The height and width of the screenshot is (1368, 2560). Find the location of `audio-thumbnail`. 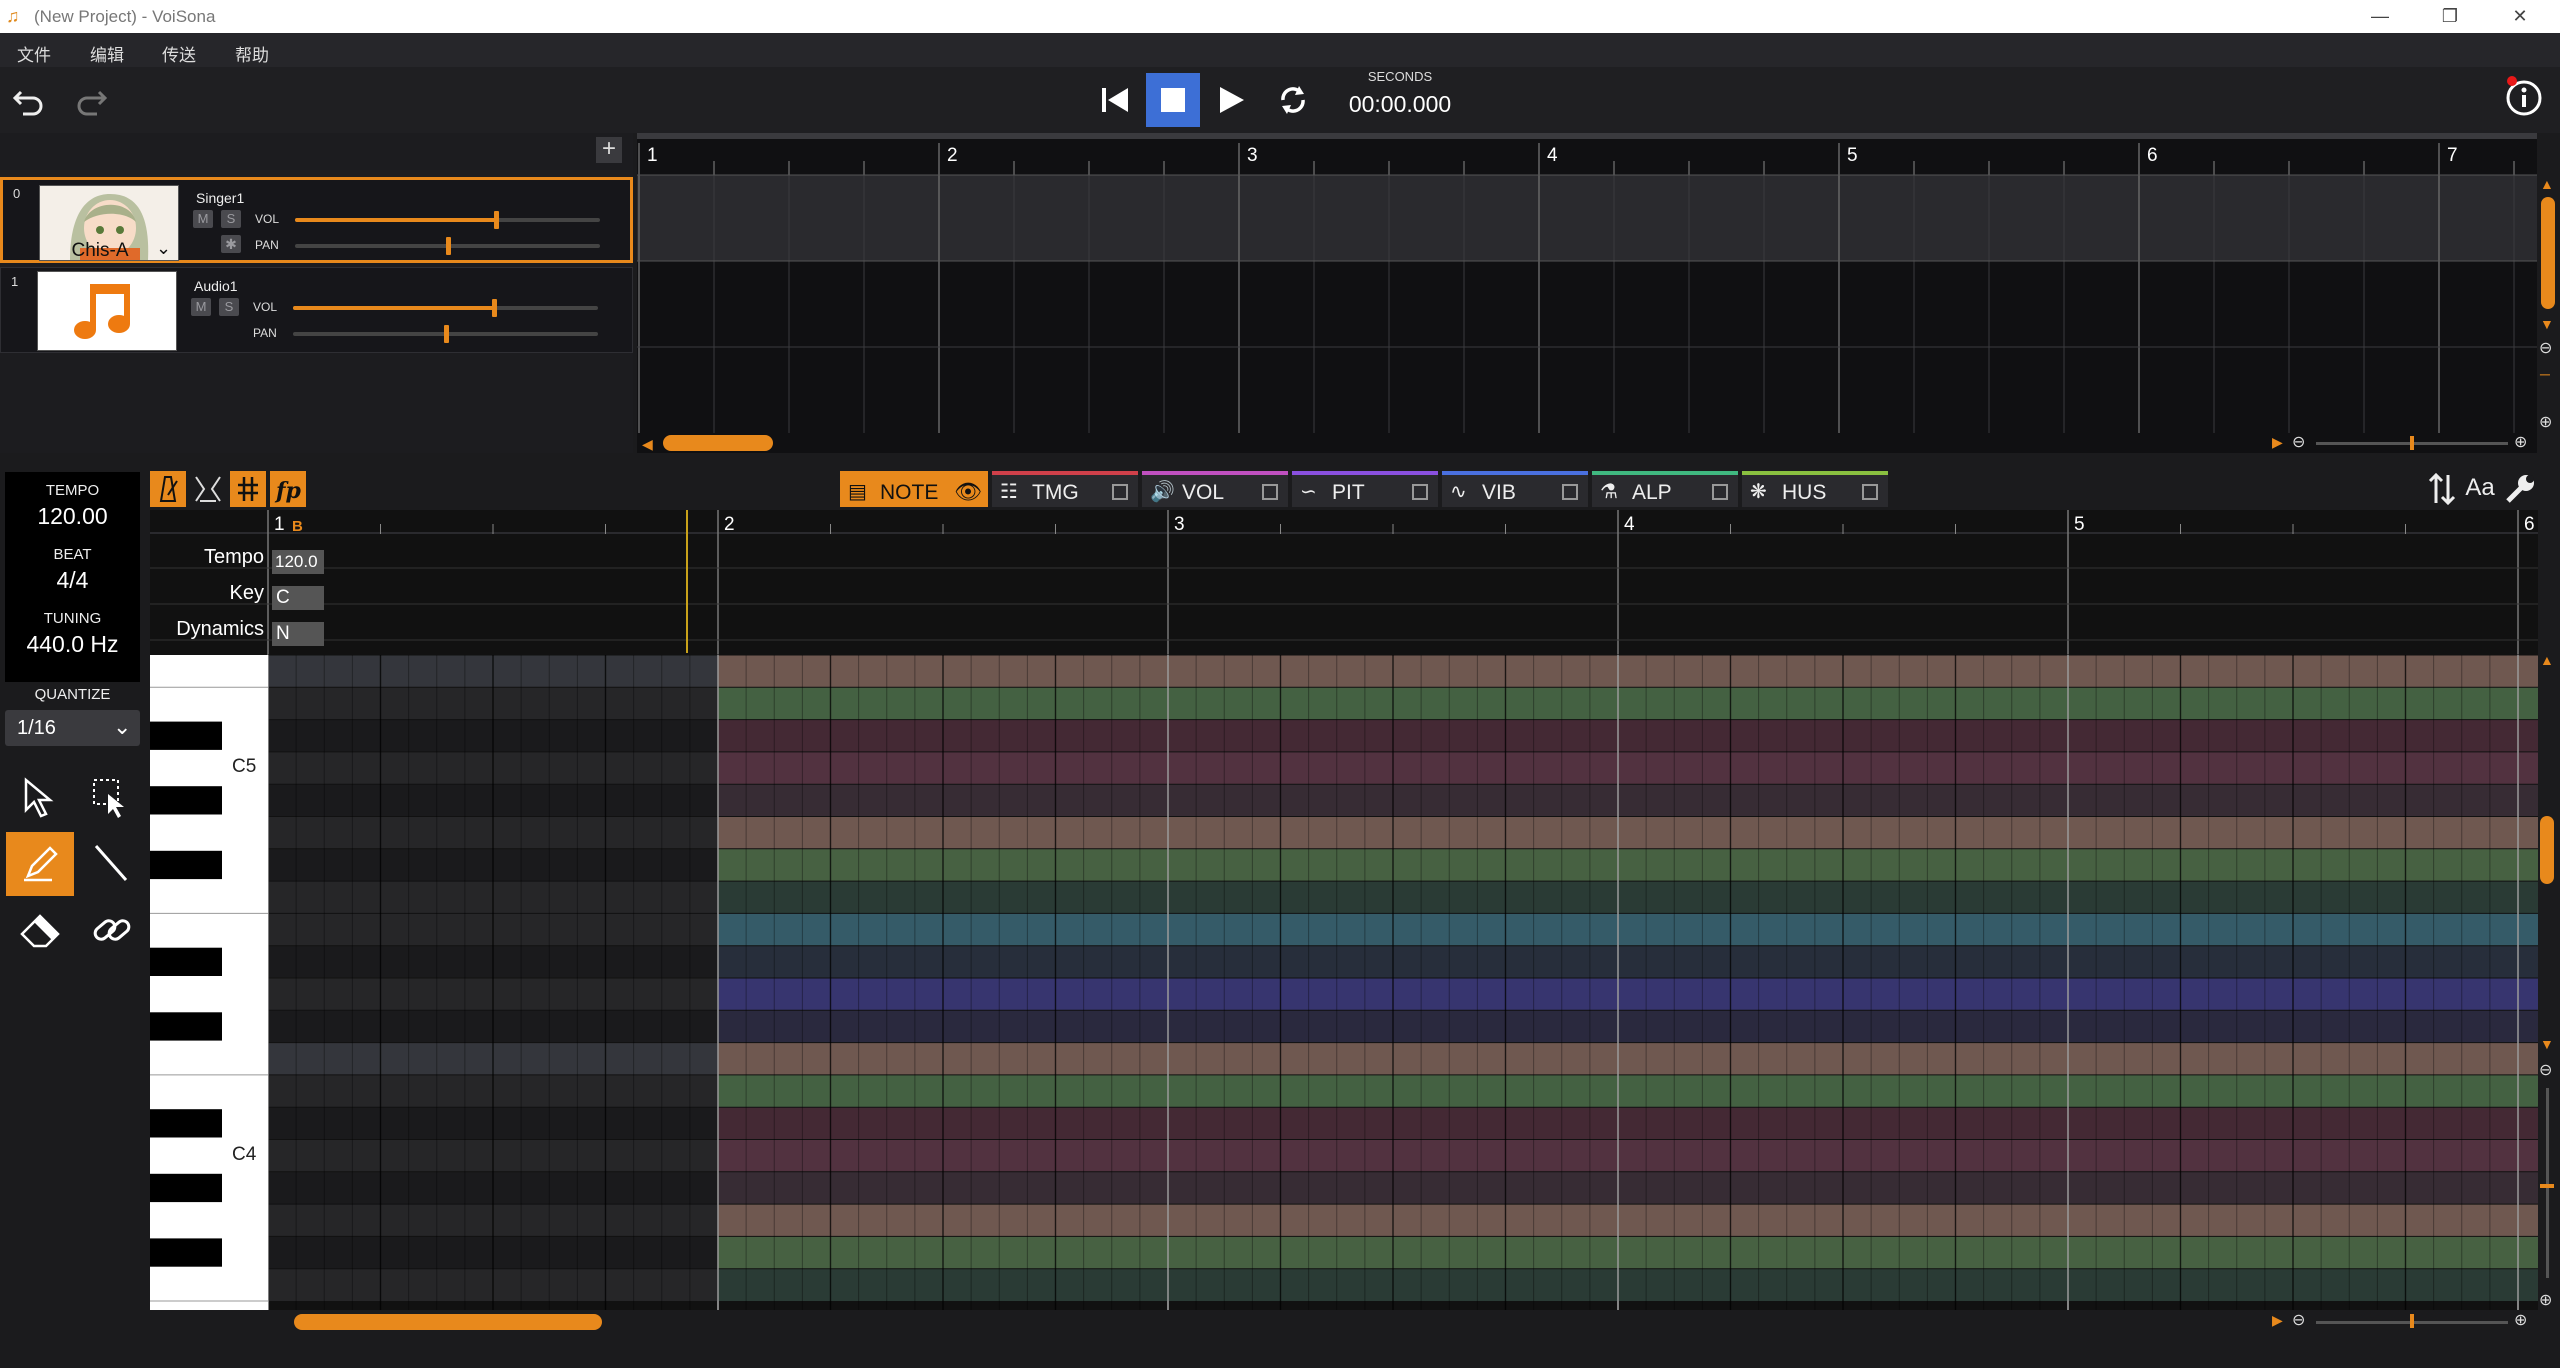

audio-thumbnail is located at coordinates (107, 311).